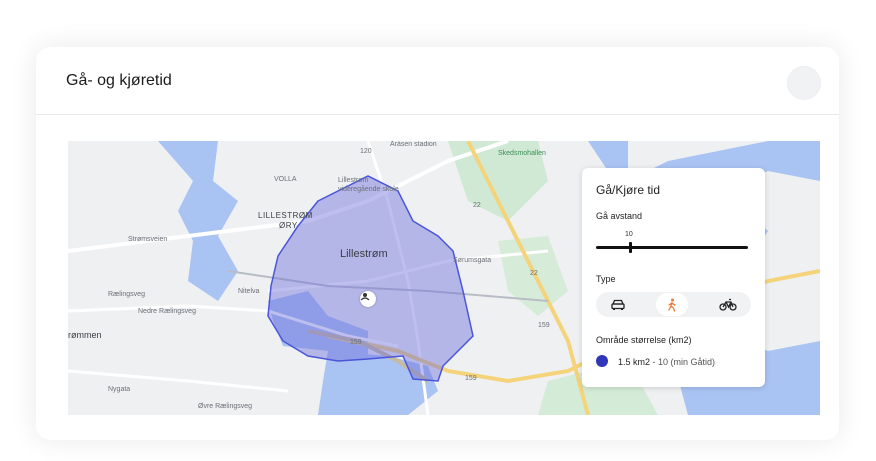  What do you see at coordinates (366, 151) in the screenshot?
I see `road-badge-120: 120` at bounding box center [366, 151].